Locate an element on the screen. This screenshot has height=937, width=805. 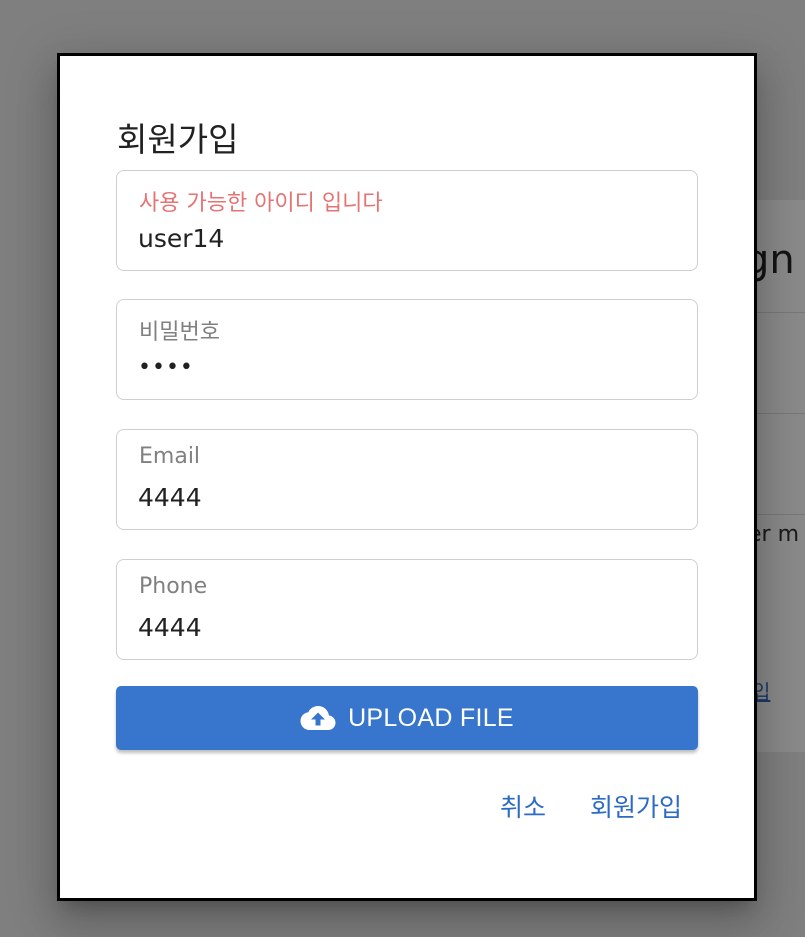
phone-label: Phone is located at coordinates (173, 586).